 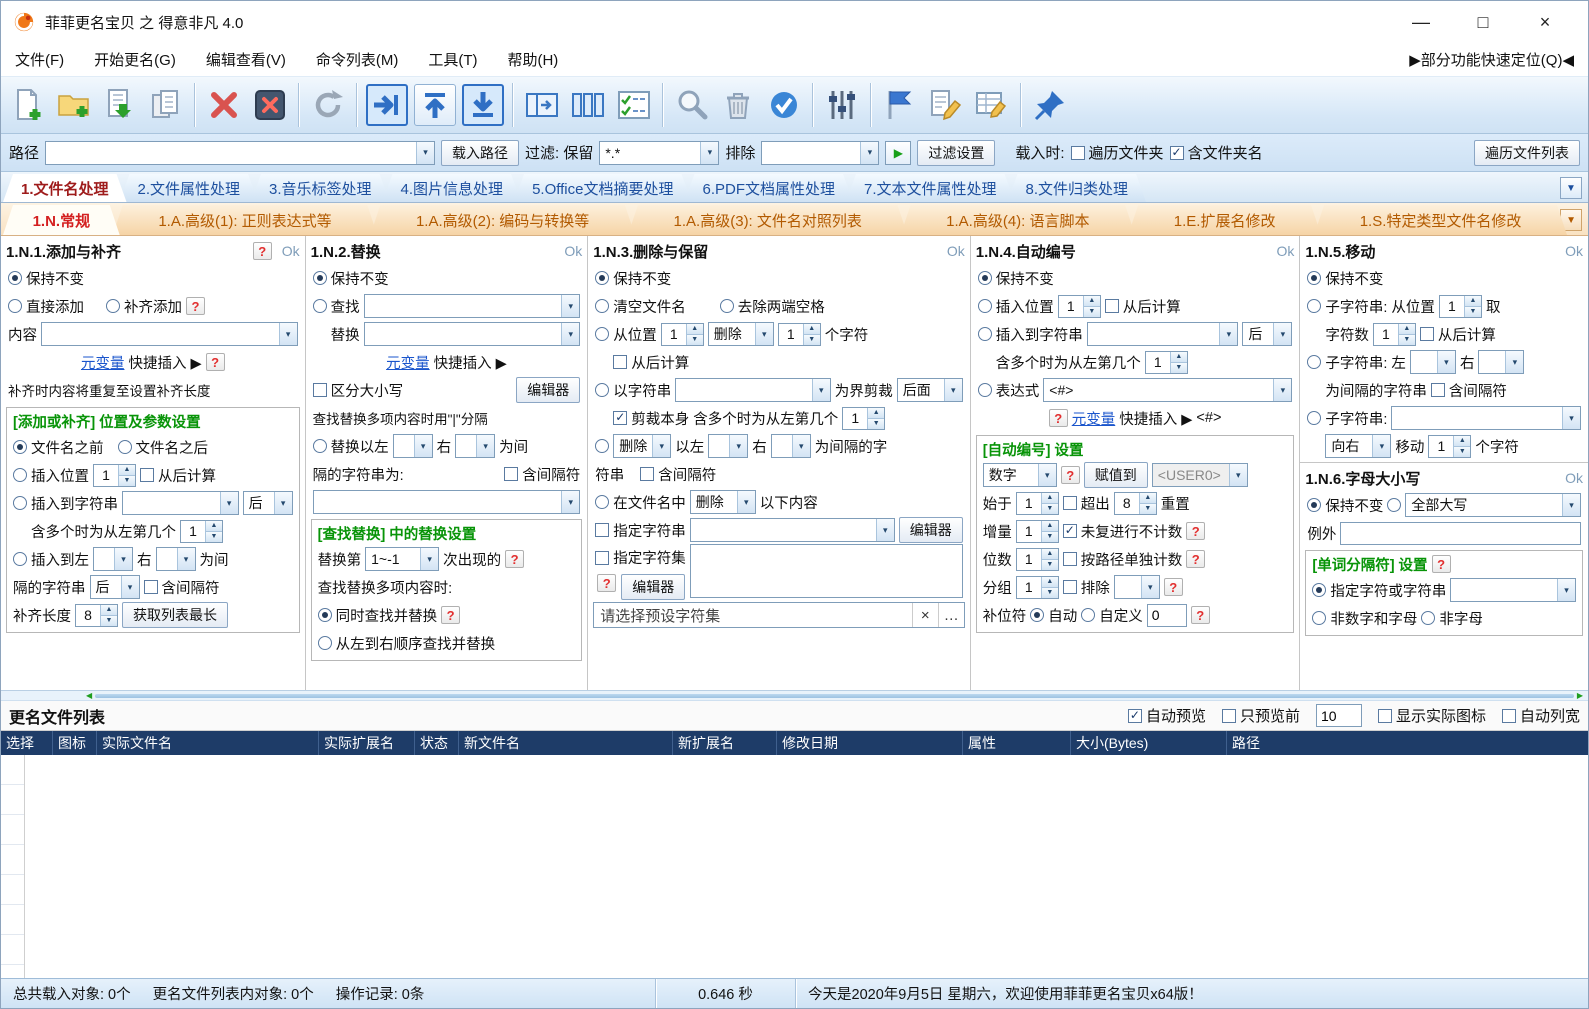 What do you see at coordinates (1493, 505) in the screenshot?
I see `p6-case-combo: 全部大写 ▾` at bounding box center [1493, 505].